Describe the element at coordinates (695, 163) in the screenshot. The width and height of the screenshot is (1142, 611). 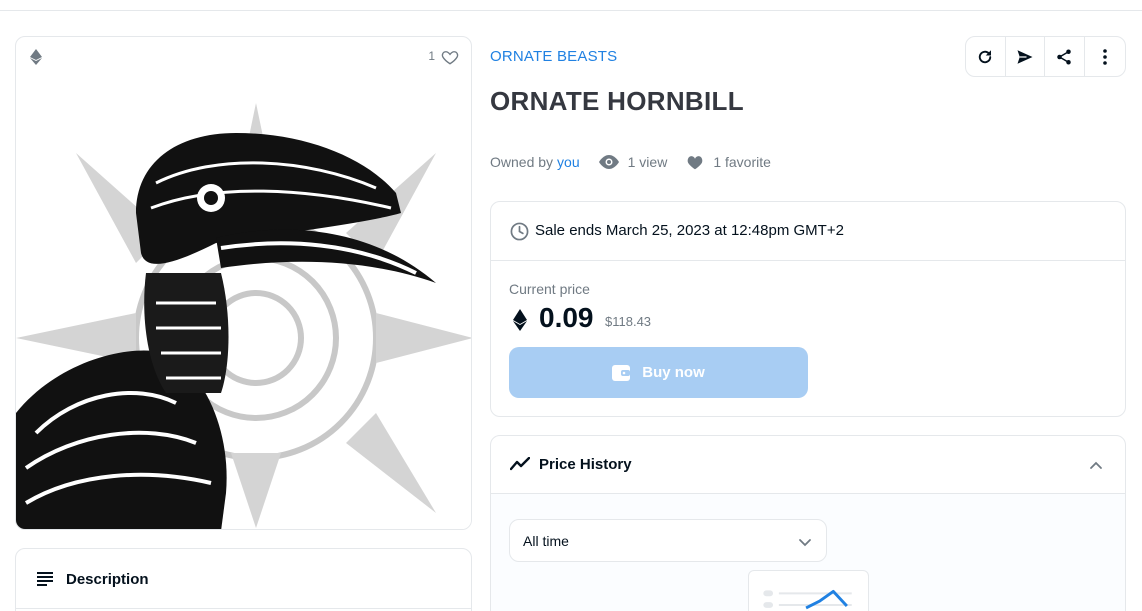
I see `heart-icon` at that location.